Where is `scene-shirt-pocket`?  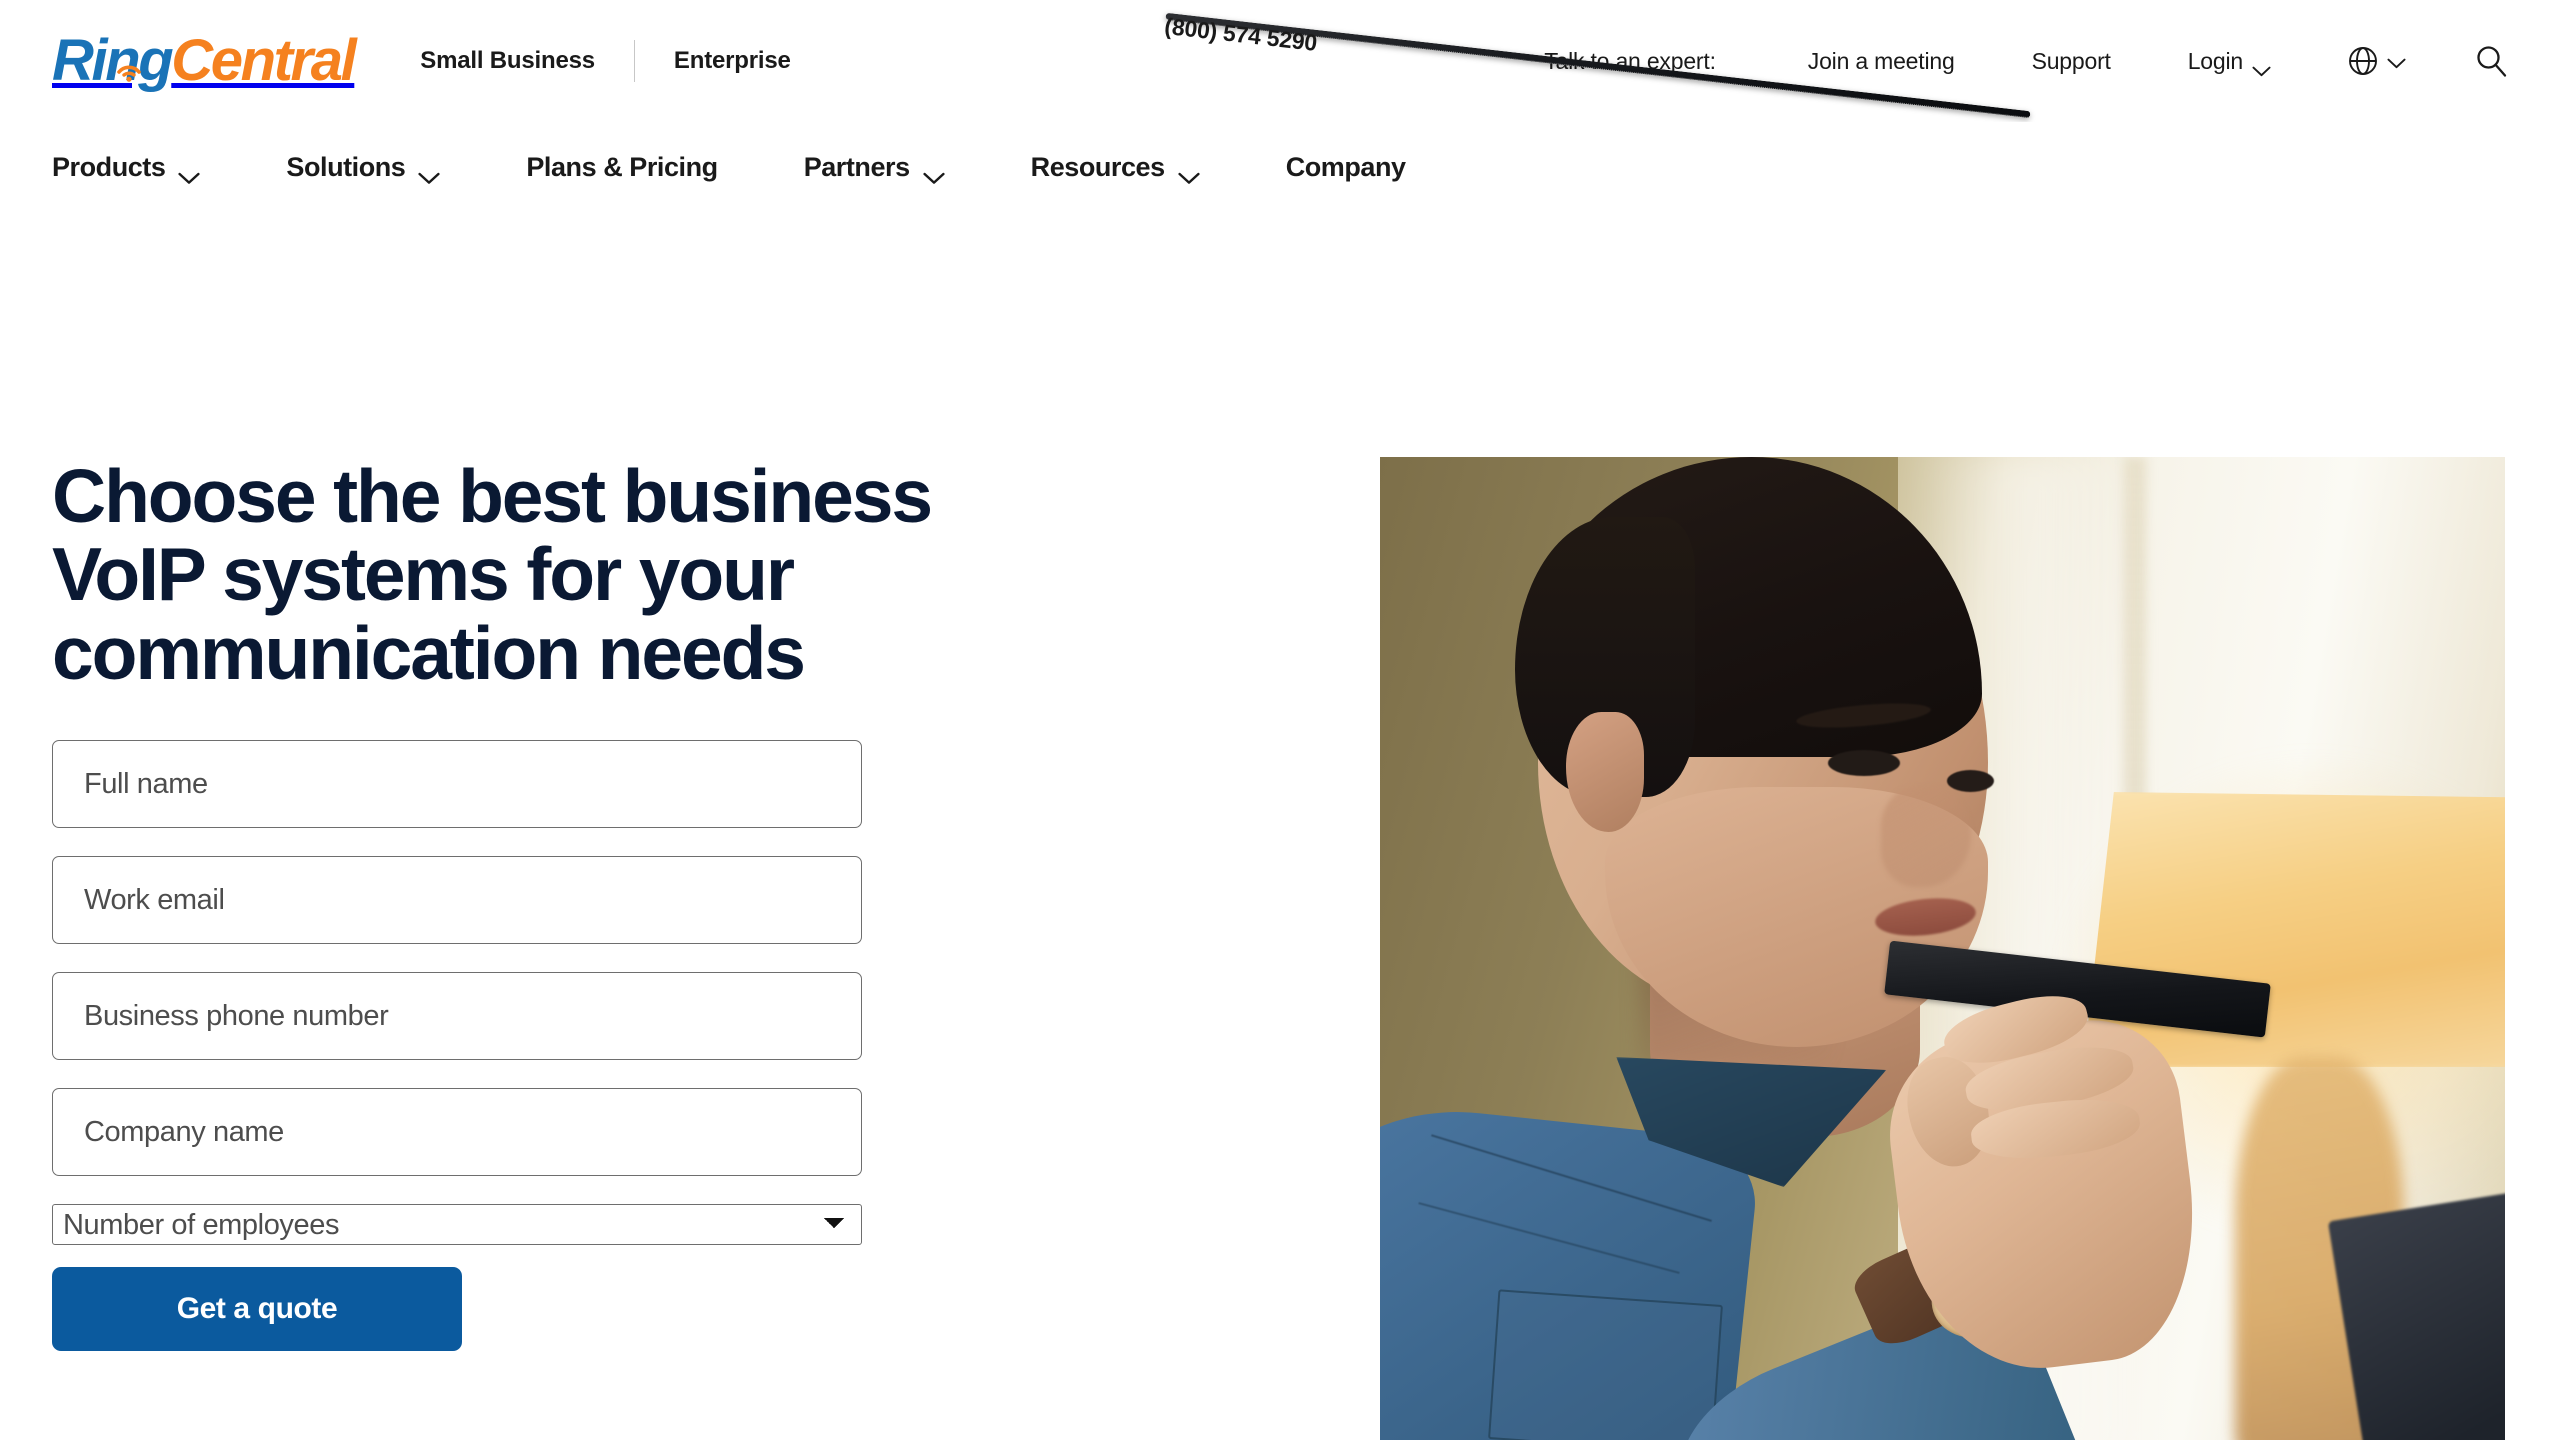
scene-shirt-pocket is located at coordinates (1605, 1364).